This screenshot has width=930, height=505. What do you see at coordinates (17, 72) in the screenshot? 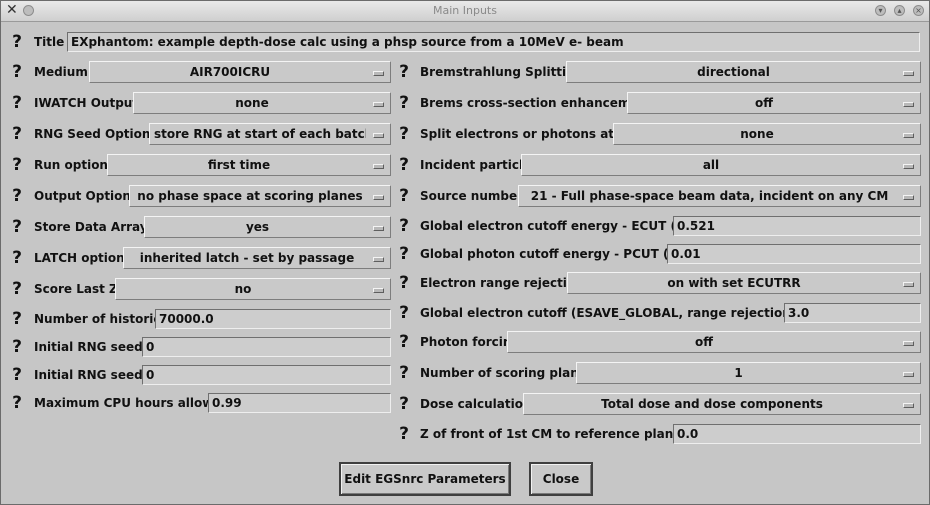
I see `help-icon-medium: ?` at bounding box center [17, 72].